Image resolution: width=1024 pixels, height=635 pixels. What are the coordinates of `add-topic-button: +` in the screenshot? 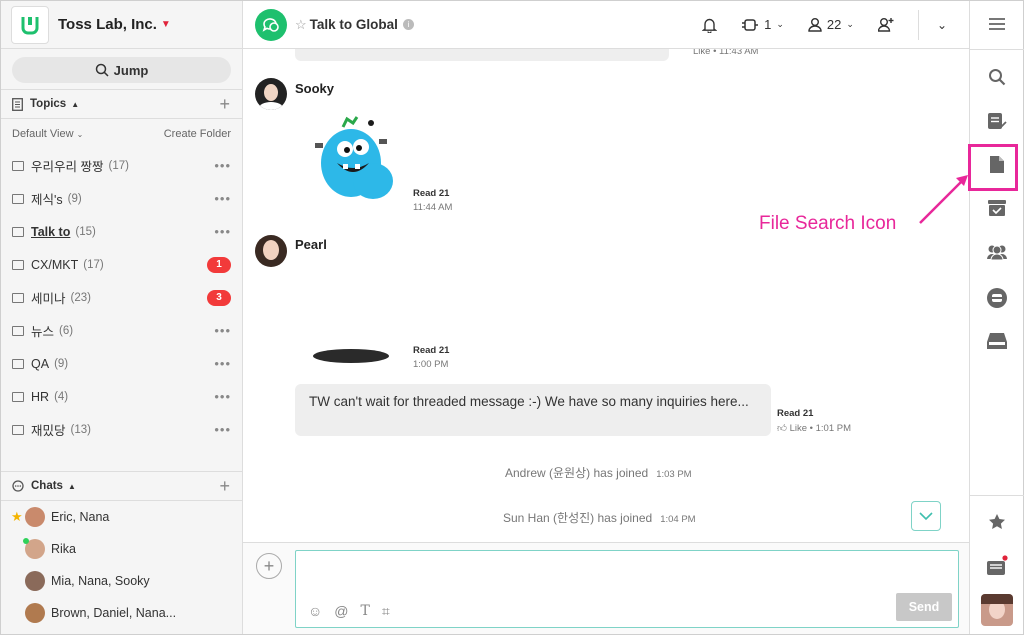 It's located at (224, 104).